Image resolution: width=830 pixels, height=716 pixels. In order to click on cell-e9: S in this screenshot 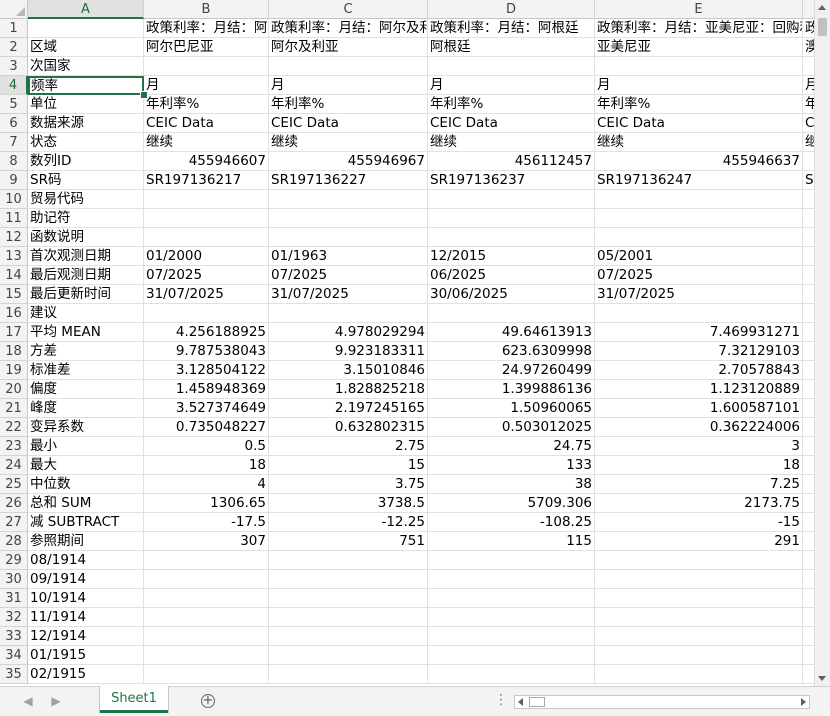, I will do `click(808, 180)`.